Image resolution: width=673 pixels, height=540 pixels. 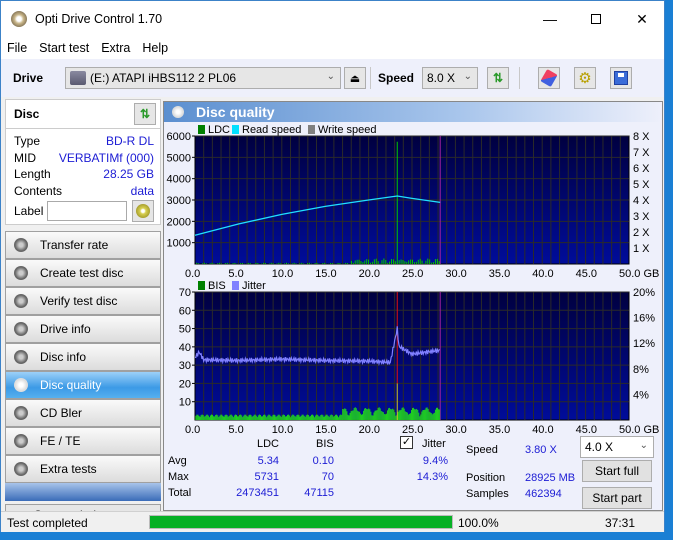 What do you see at coordinates (455, 430) in the screenshot?
I see `x-tick-label: 30.0` at bounding box center [455, 430].